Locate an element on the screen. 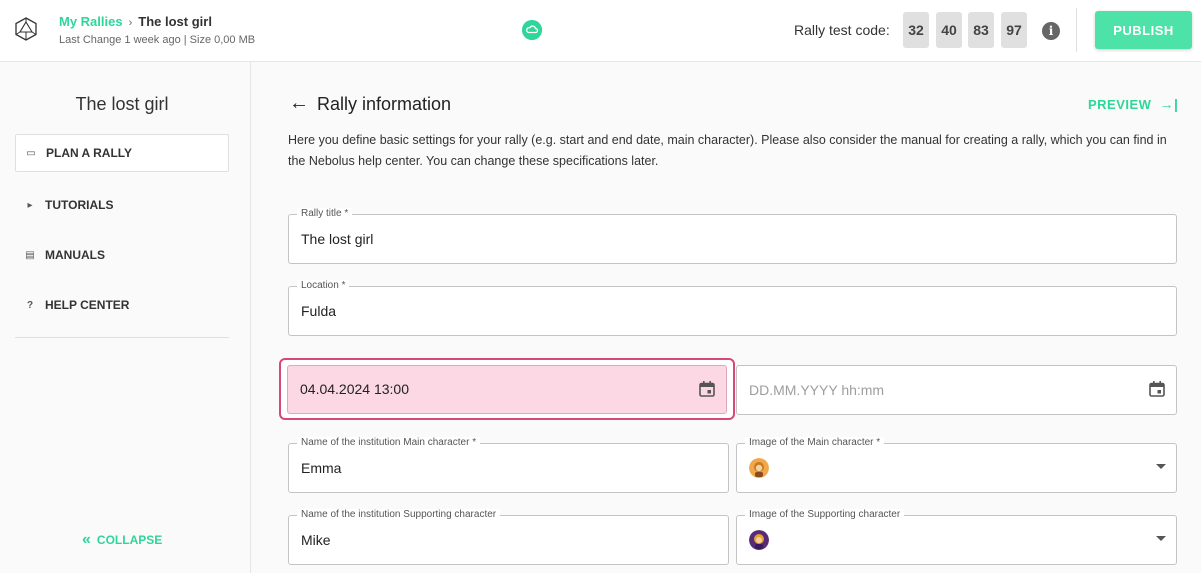 This screenshot has width=1201, height=573. sidebar-item-manuals: ▤ MANUALS is located at coordinates (122, 255).